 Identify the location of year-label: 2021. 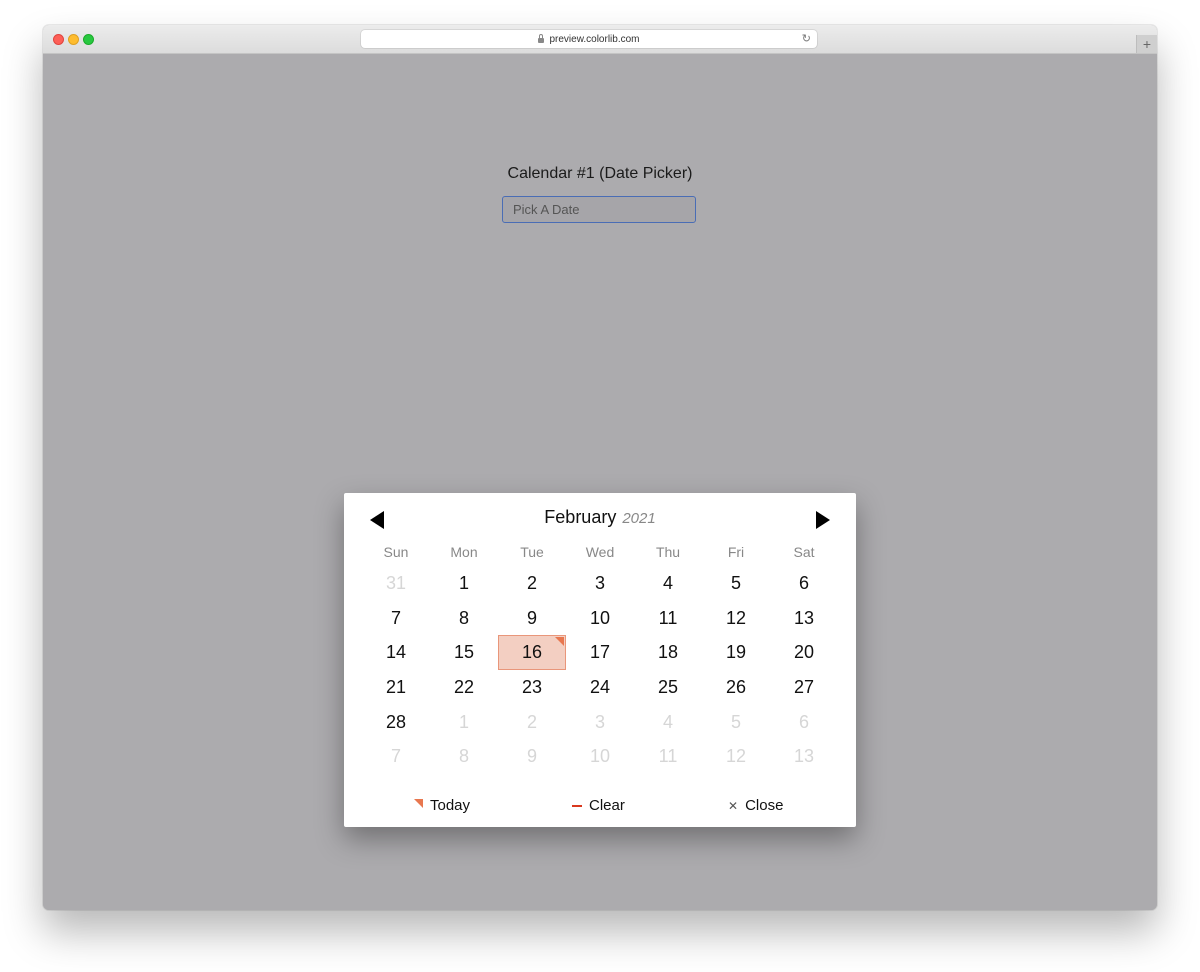
(639, 518).